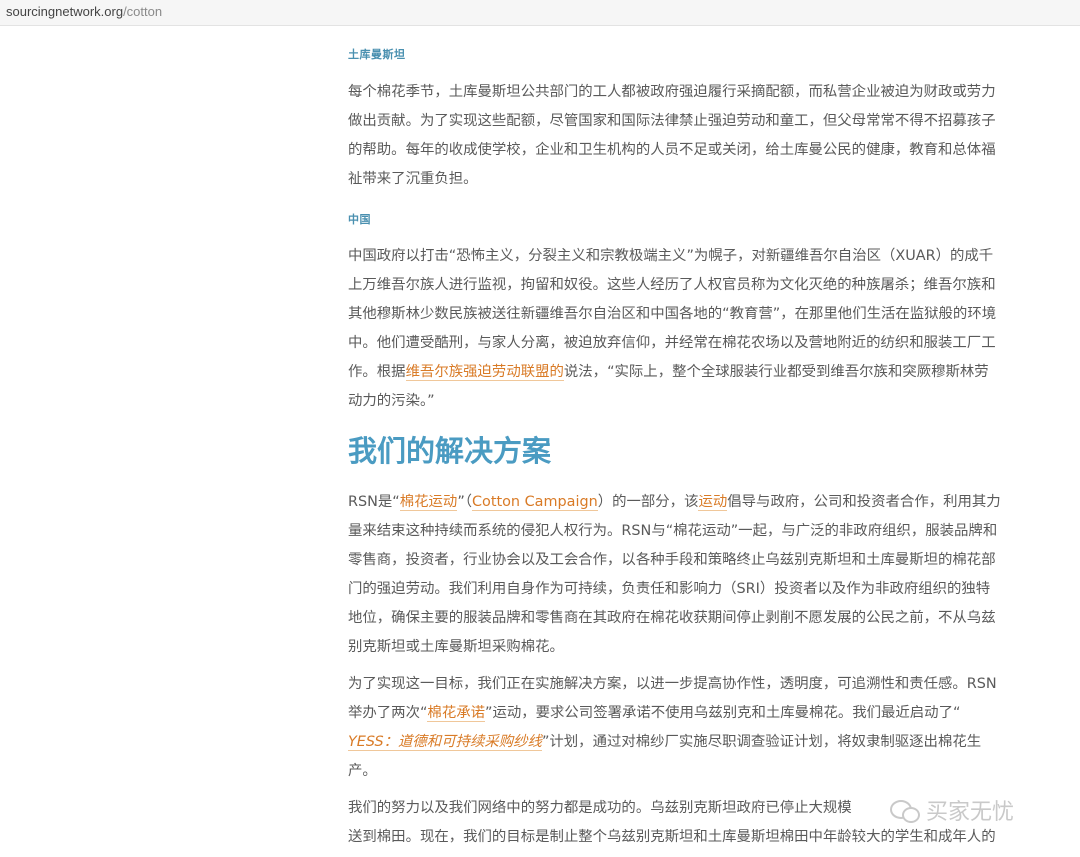 This screenshot has width=1080, height=857. I want to click on yess-link: YESS：道德和可持续采购纱线, so click(445, 742).